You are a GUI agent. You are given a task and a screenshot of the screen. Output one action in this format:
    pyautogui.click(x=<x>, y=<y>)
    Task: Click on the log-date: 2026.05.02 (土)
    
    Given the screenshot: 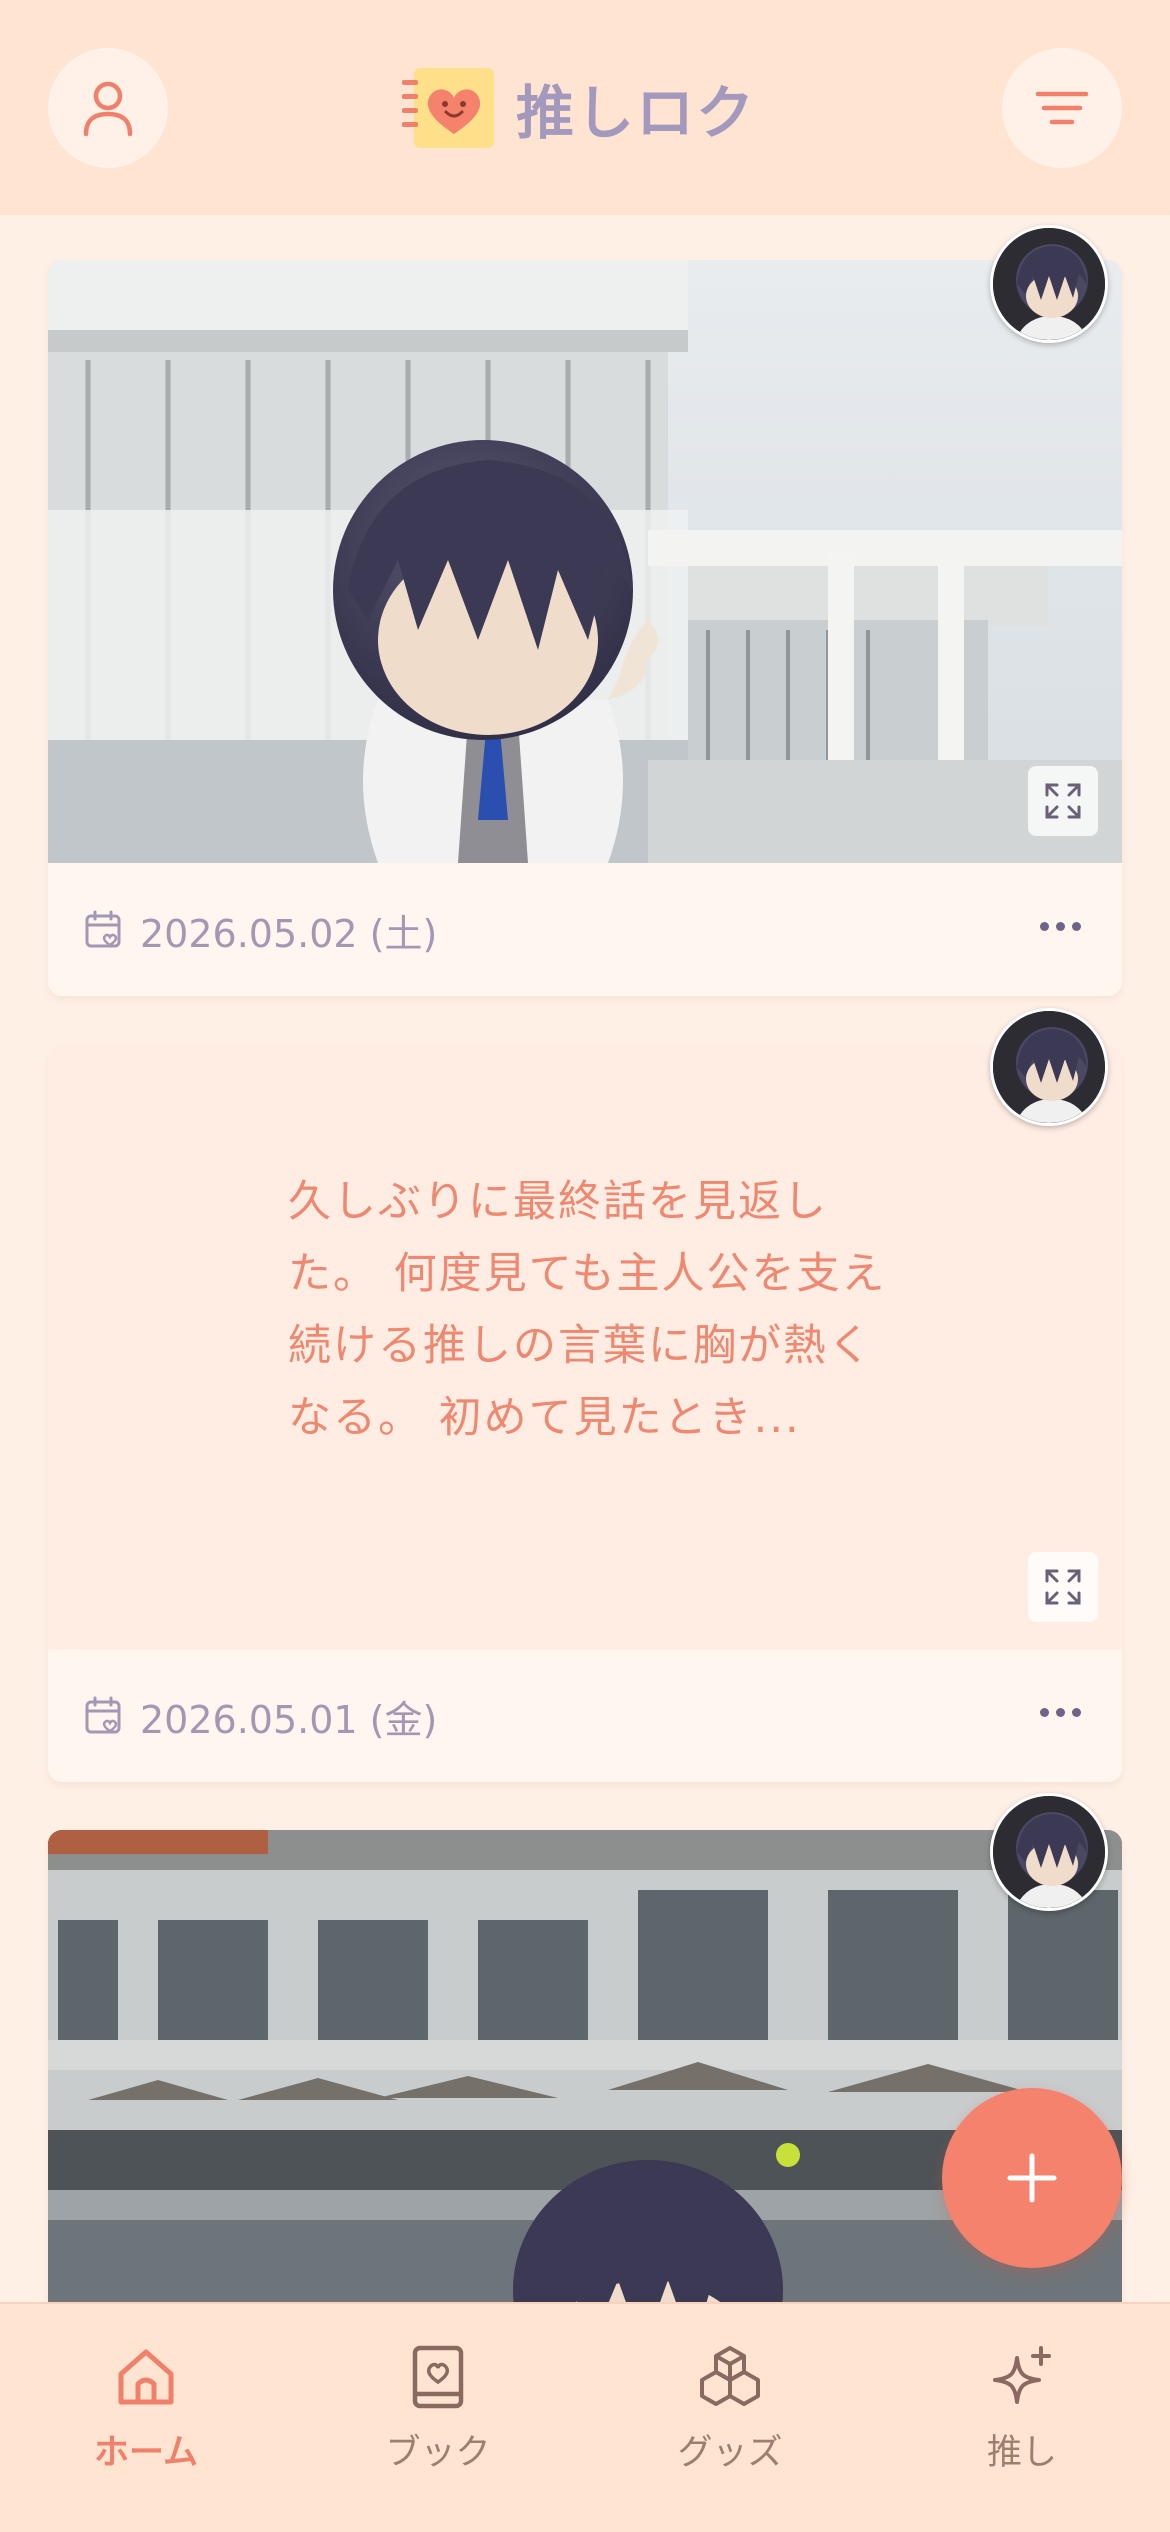 What is the action you would take?
    pyautogui.click(x=289, y=934)
    